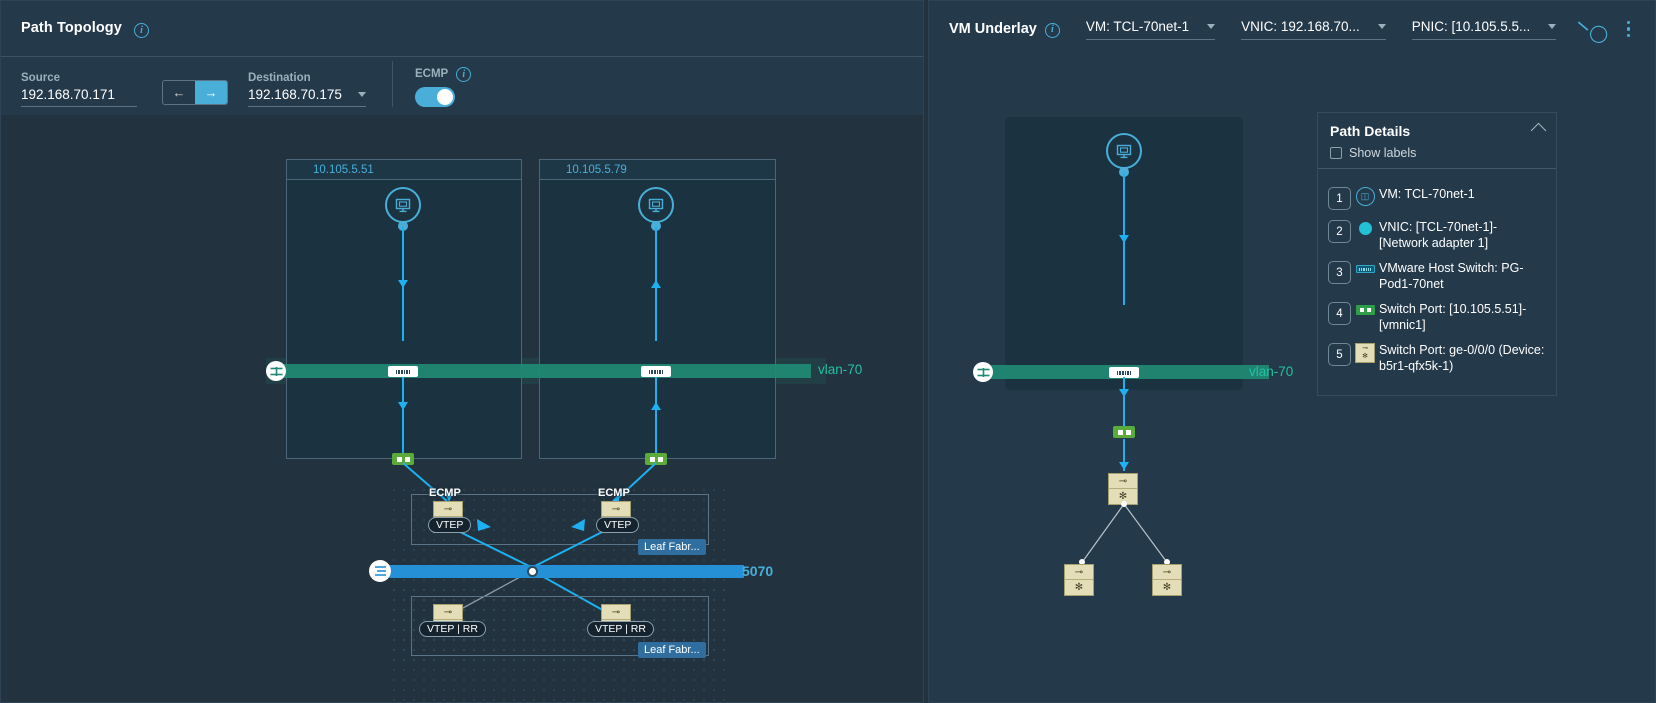 This screenshot has height=703, width=1656. What do you see at coordinates (464, 74) in the screenshot?
I see `ecmp-info-icon: i` at bounding box center [464, 74].